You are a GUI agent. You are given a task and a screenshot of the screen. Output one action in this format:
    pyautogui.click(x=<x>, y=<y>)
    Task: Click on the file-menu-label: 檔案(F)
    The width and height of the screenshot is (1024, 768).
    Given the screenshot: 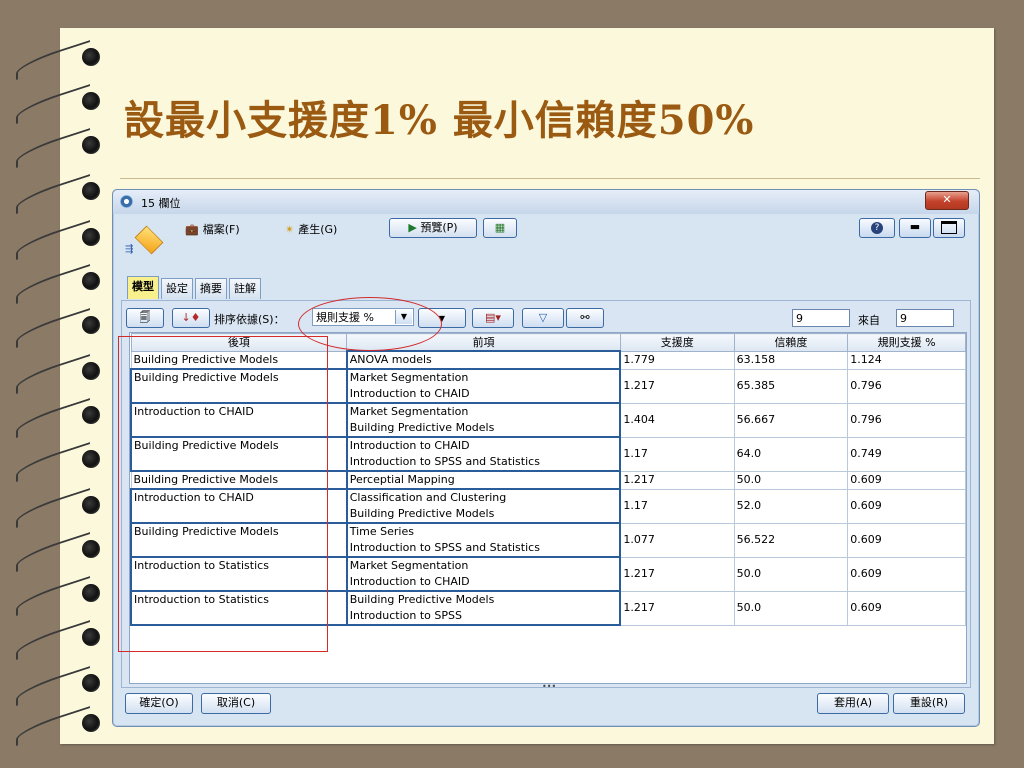 What is the action you would take?
    pyautogui.click(x=221, y=229)
    